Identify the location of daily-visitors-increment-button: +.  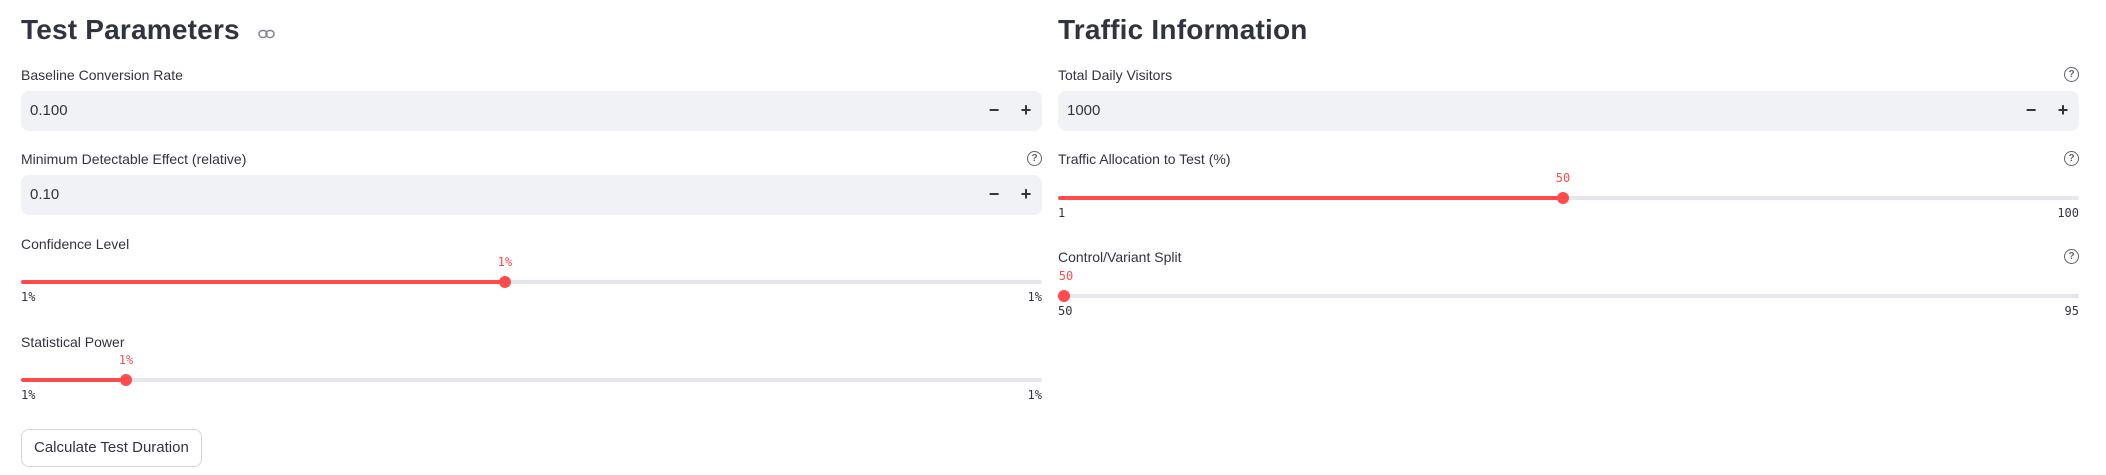
(2063, 111).